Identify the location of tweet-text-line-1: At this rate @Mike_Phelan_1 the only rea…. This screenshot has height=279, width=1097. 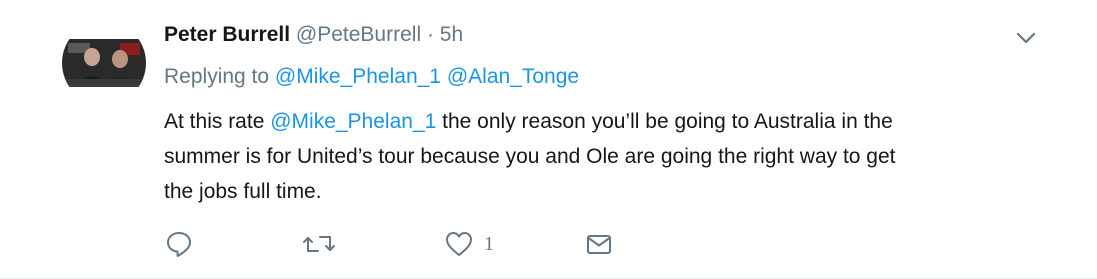
(609, 121).